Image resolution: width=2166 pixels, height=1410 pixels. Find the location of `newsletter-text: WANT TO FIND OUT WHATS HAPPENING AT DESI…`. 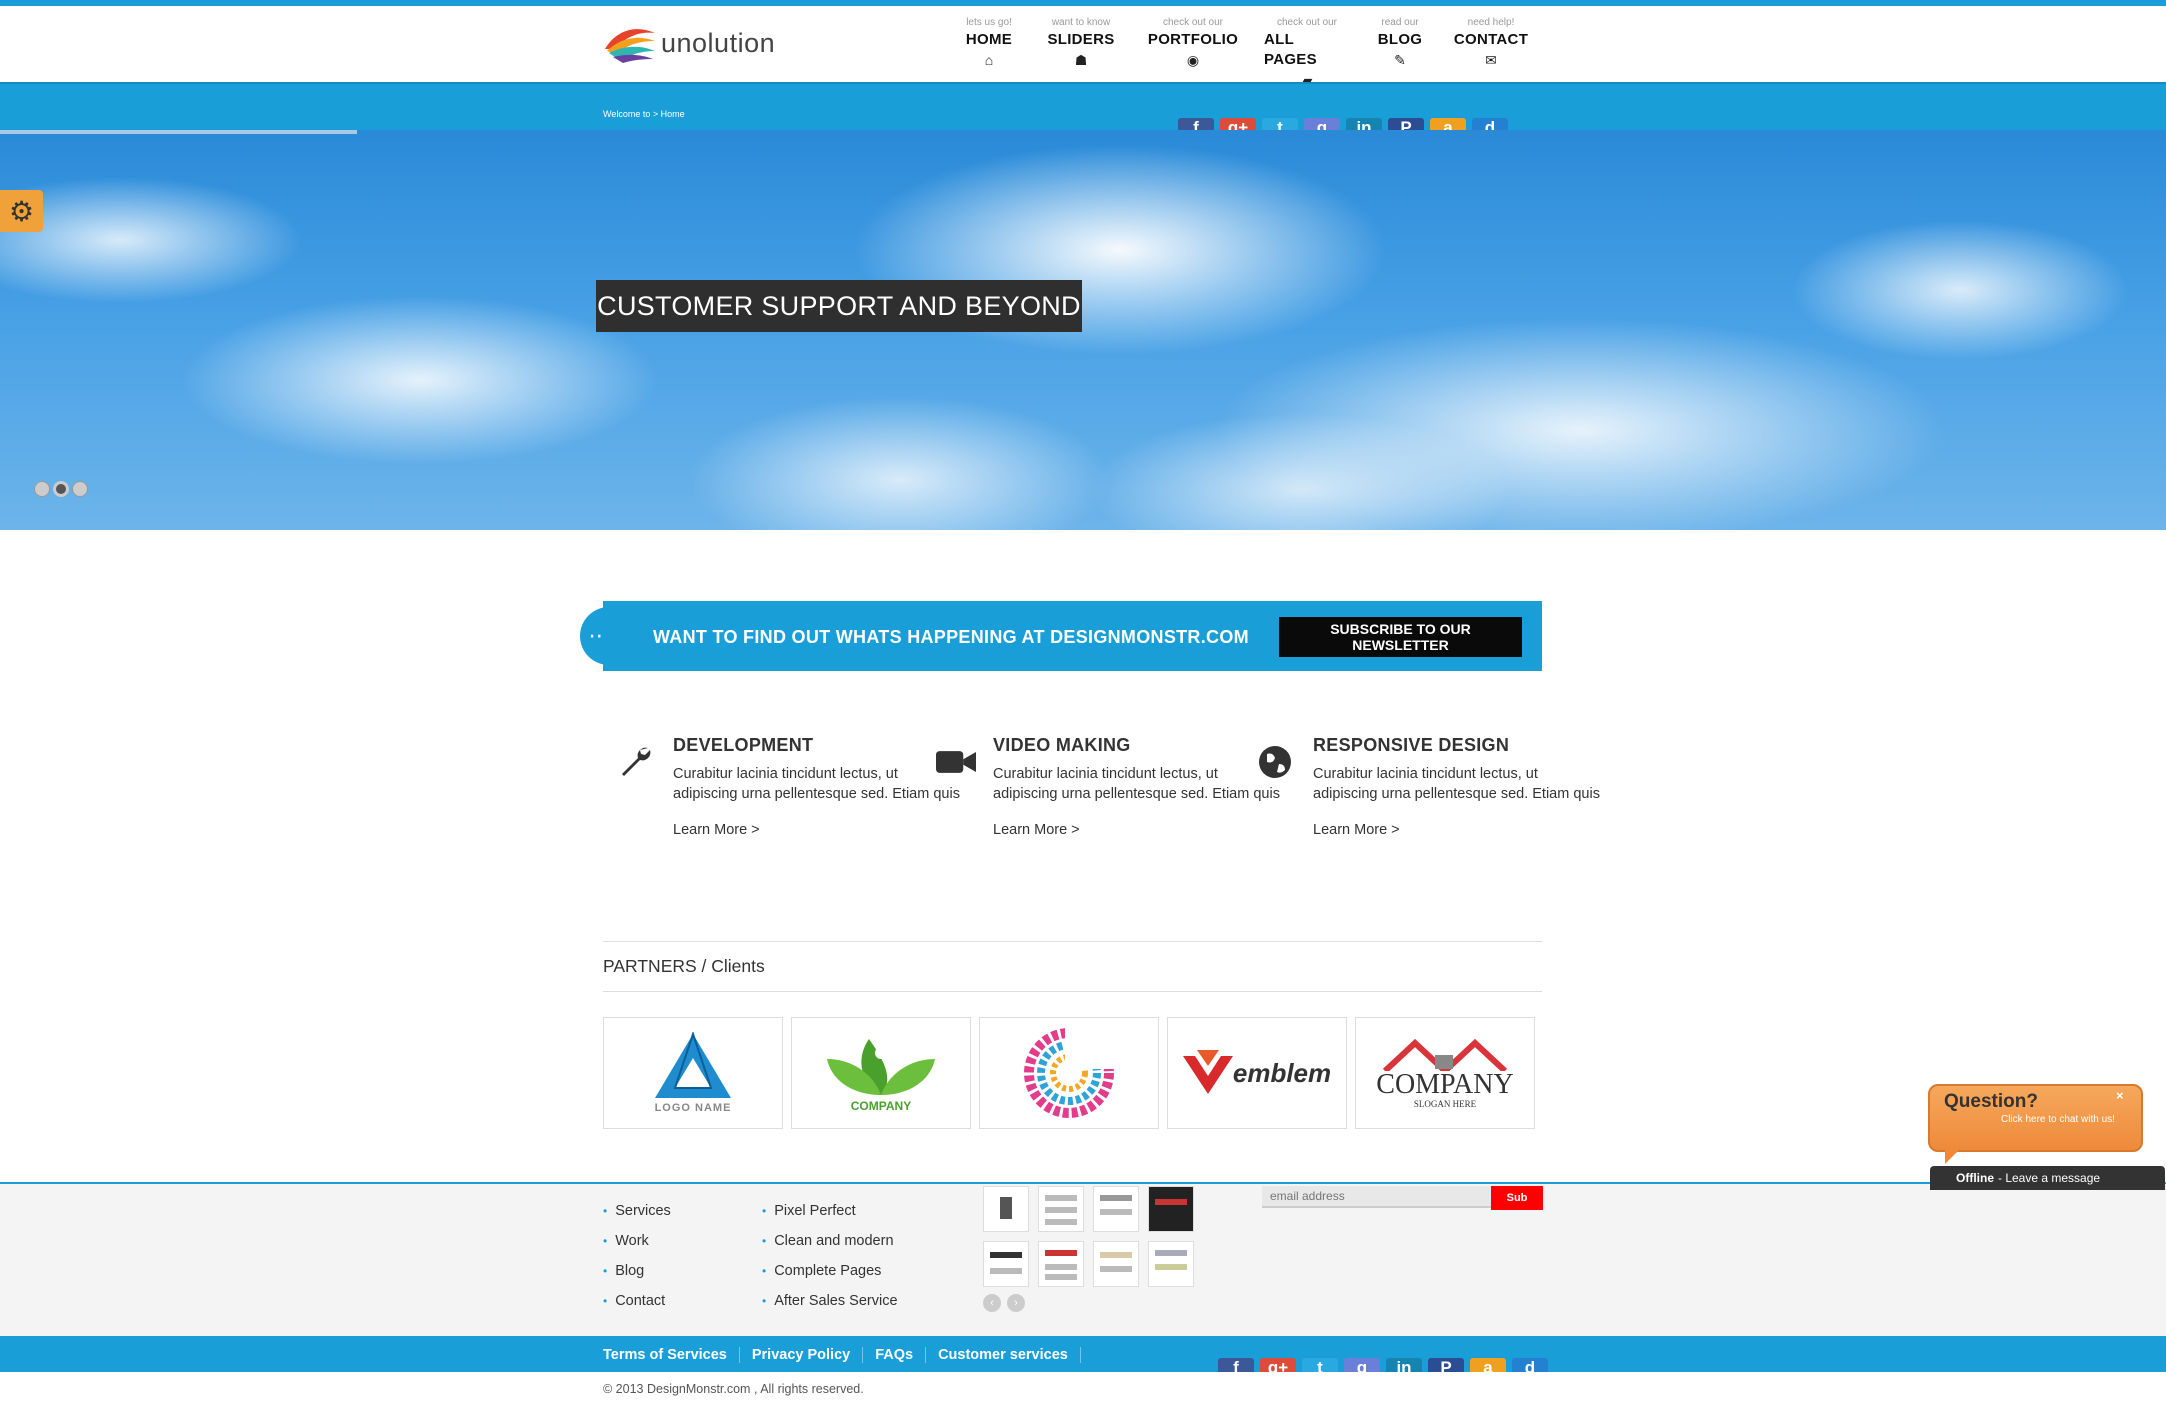

newsletter-text: WANT TO FIND OUT WHATS HAPPENING AT DESI… is located at coordinates (951, 637).